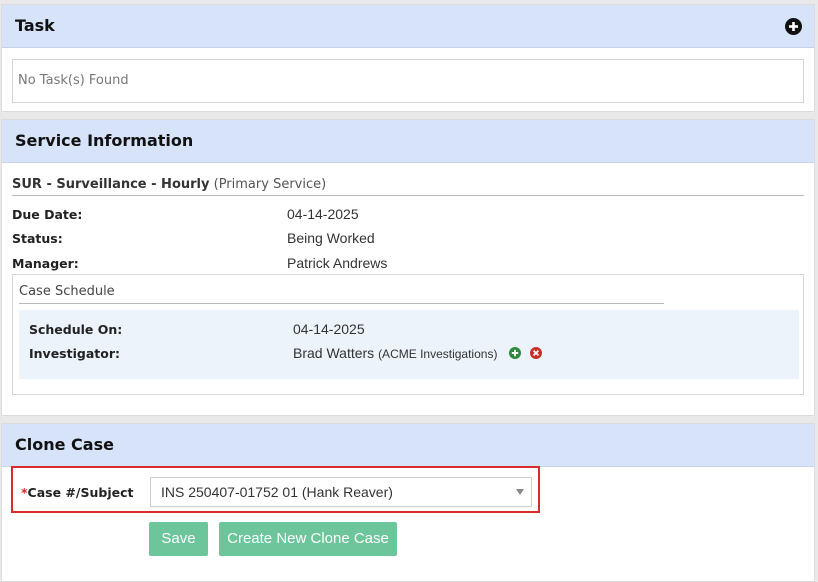 Image resolution: width=818 pixels, height=582 pixels. I want to click on case-subject-label: *Case #/Subject, so click(77, 492).